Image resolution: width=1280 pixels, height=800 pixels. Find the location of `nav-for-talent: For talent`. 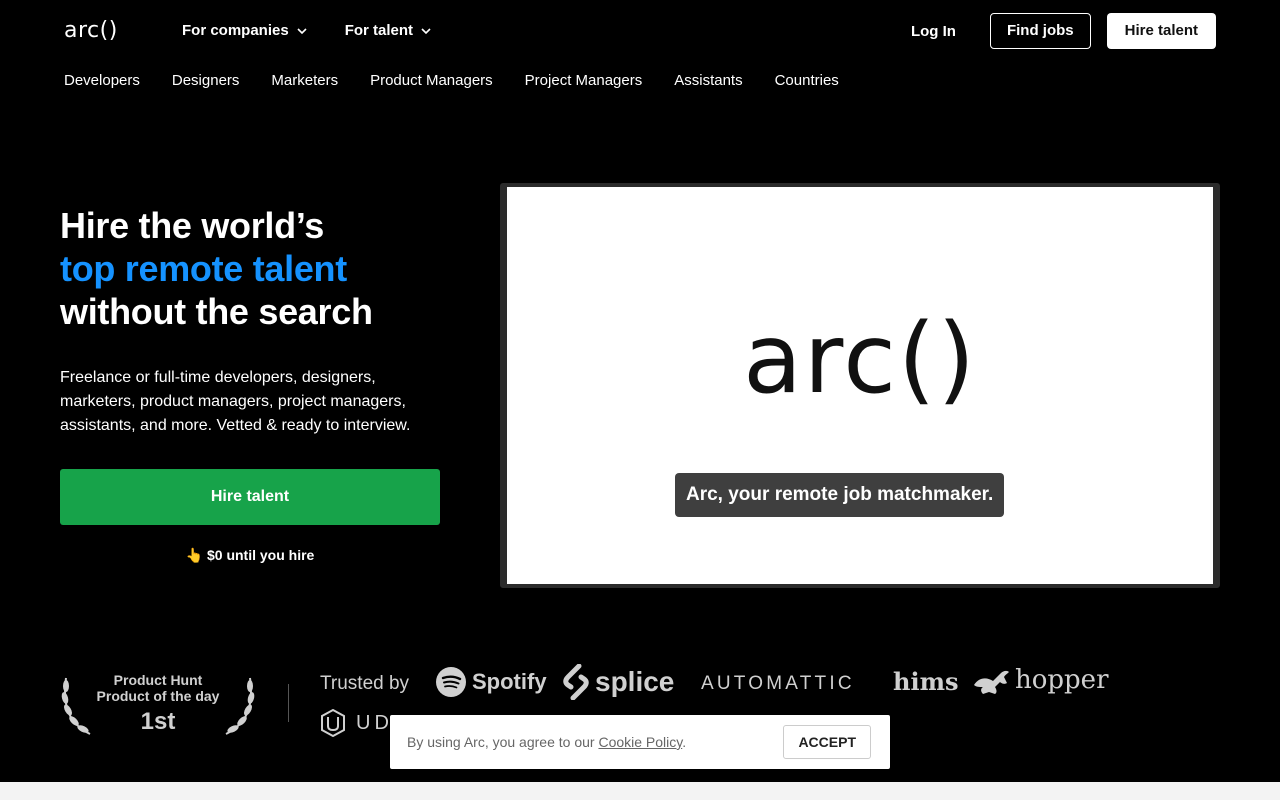

nav-for-talent: For talent is located at coordinates (388, 30).